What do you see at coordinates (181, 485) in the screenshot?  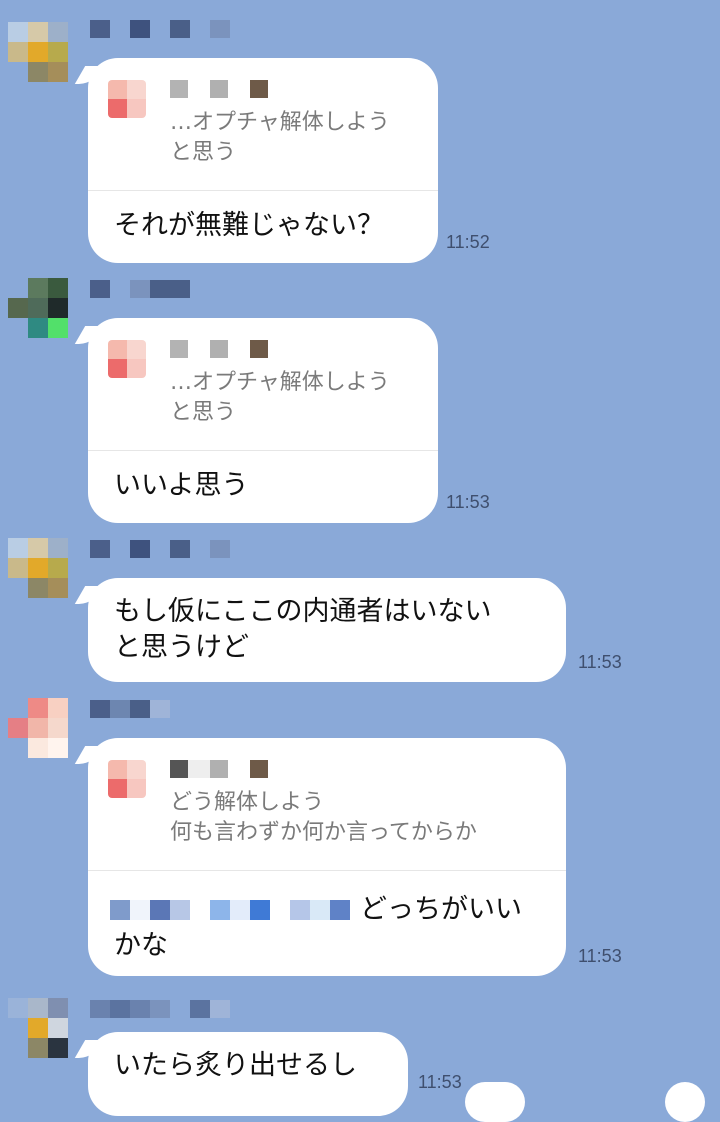 I see `message-text: いいよ思う` at bounding box center [181, 485].